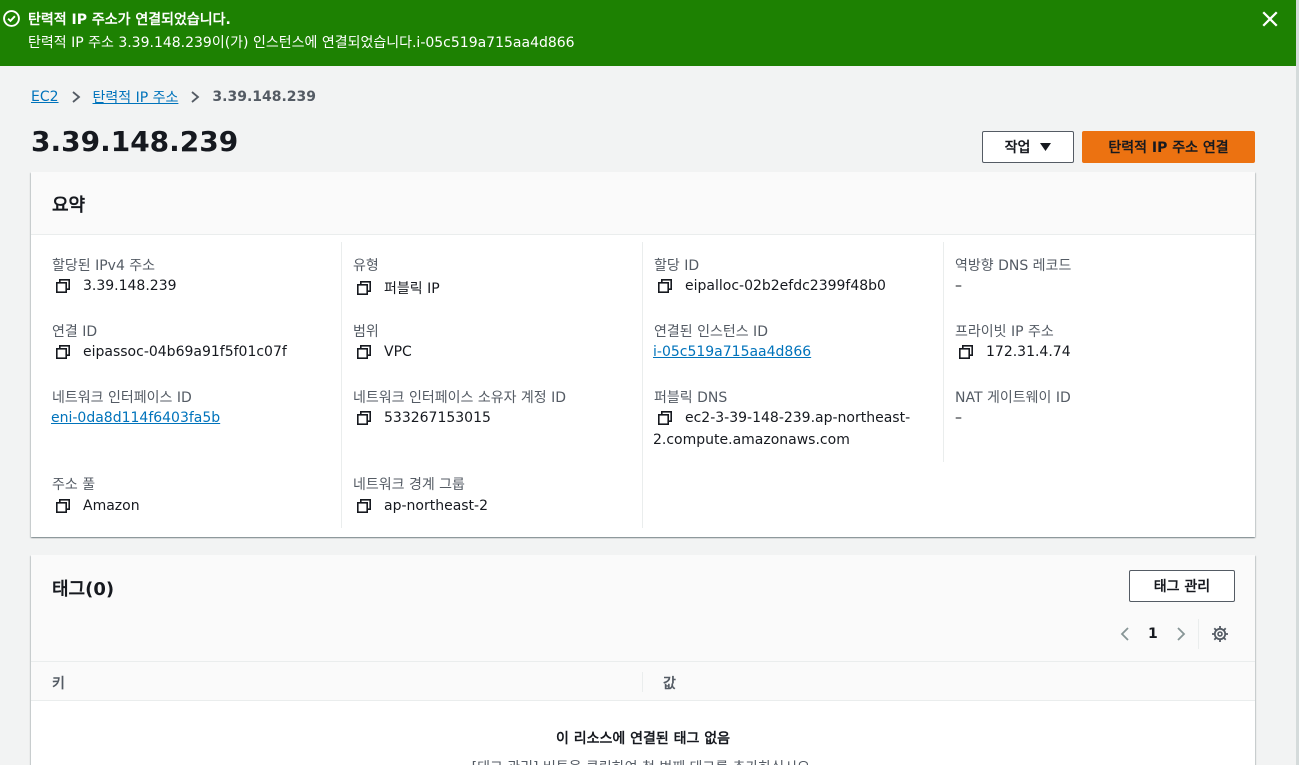 This screenshot has height=765, width=1299. Describe the element at coordinates (398, 352) in the screenshot. I see `scope-text: VPC` at that location.